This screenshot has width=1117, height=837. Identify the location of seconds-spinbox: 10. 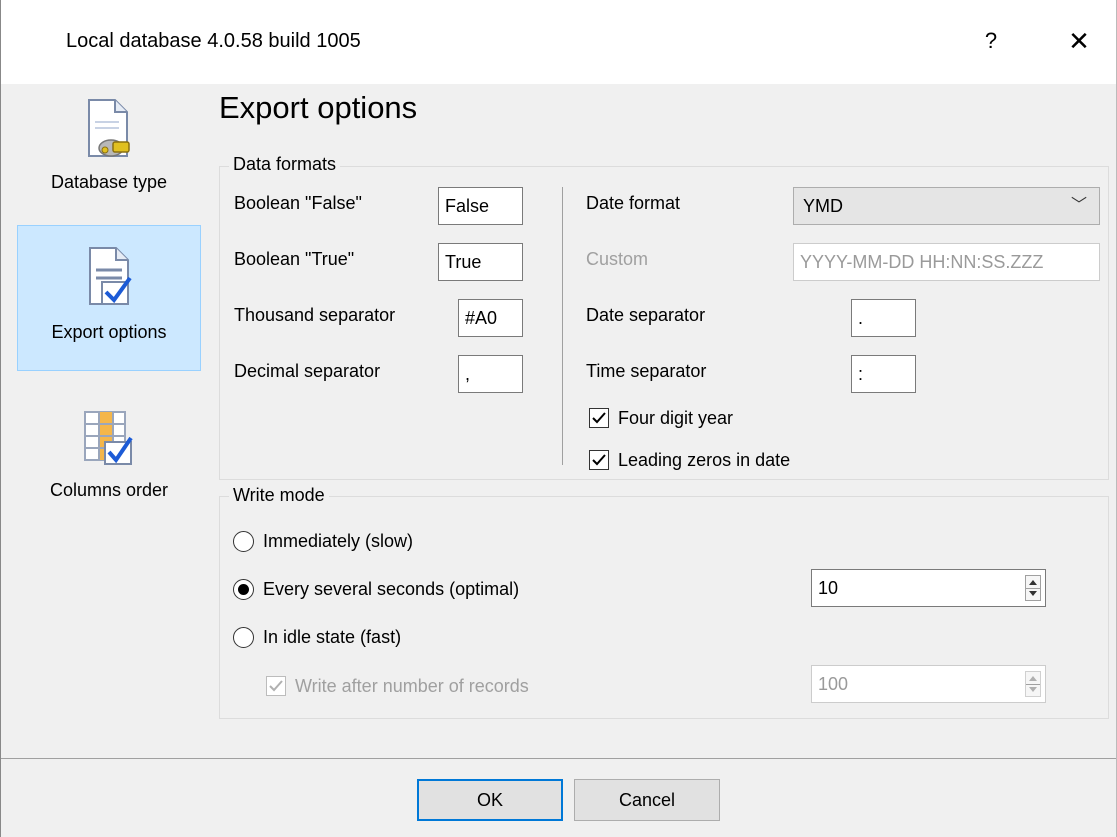
(928, 588).